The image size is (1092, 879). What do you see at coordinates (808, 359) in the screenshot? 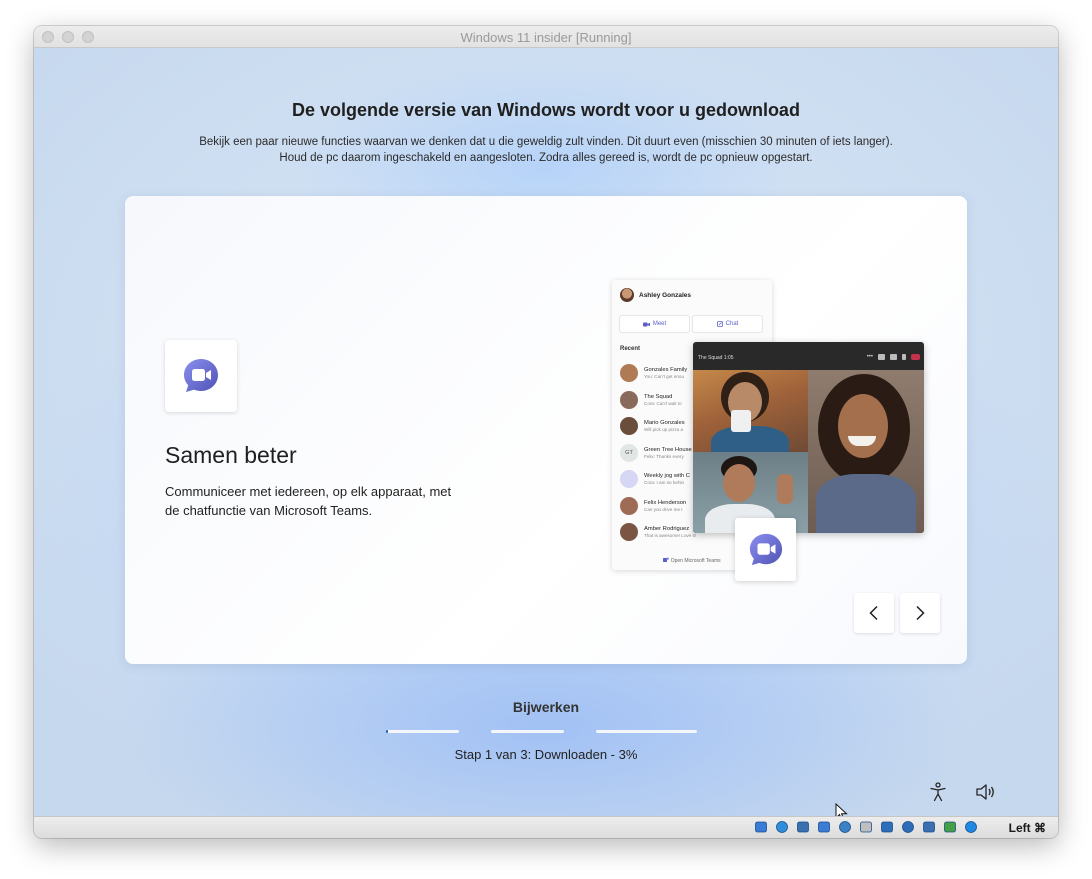
I see `video-call-bar: The Squad 1:05 •••` at bounding box center [808, 359].